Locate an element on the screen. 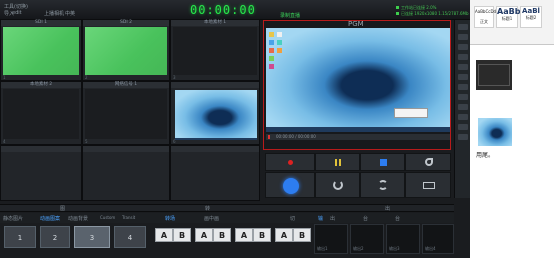  pgm-scrub-bar: 00:00:00 / 00:00:00 is located at coordinates (358, 137).